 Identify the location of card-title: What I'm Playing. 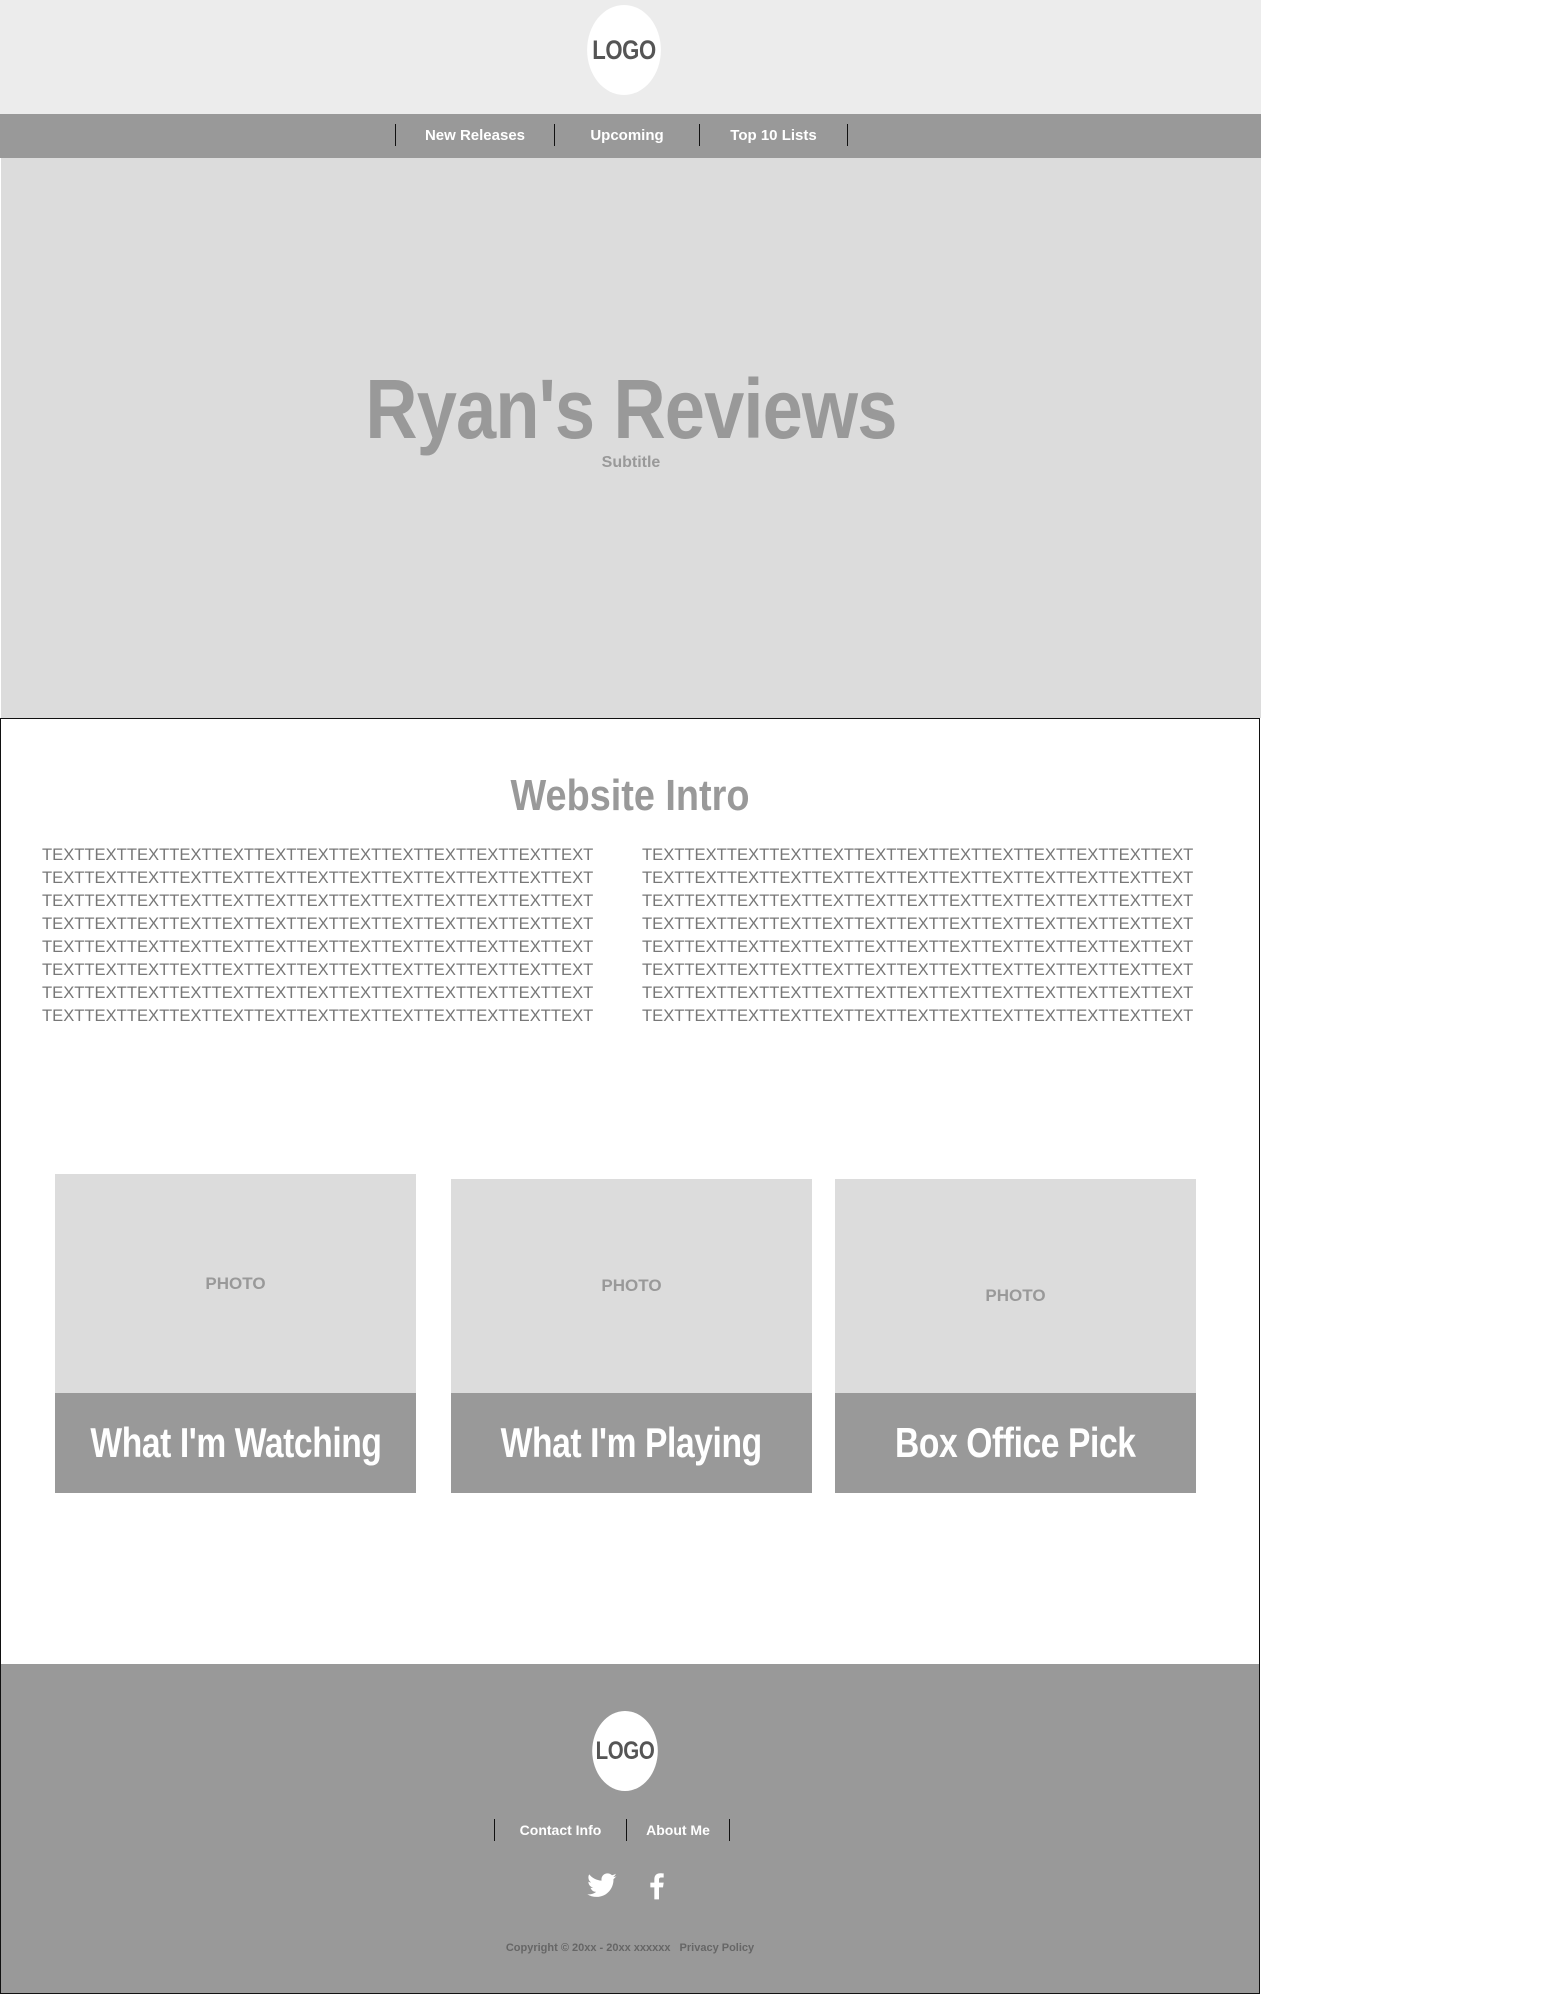
(631, 1442).